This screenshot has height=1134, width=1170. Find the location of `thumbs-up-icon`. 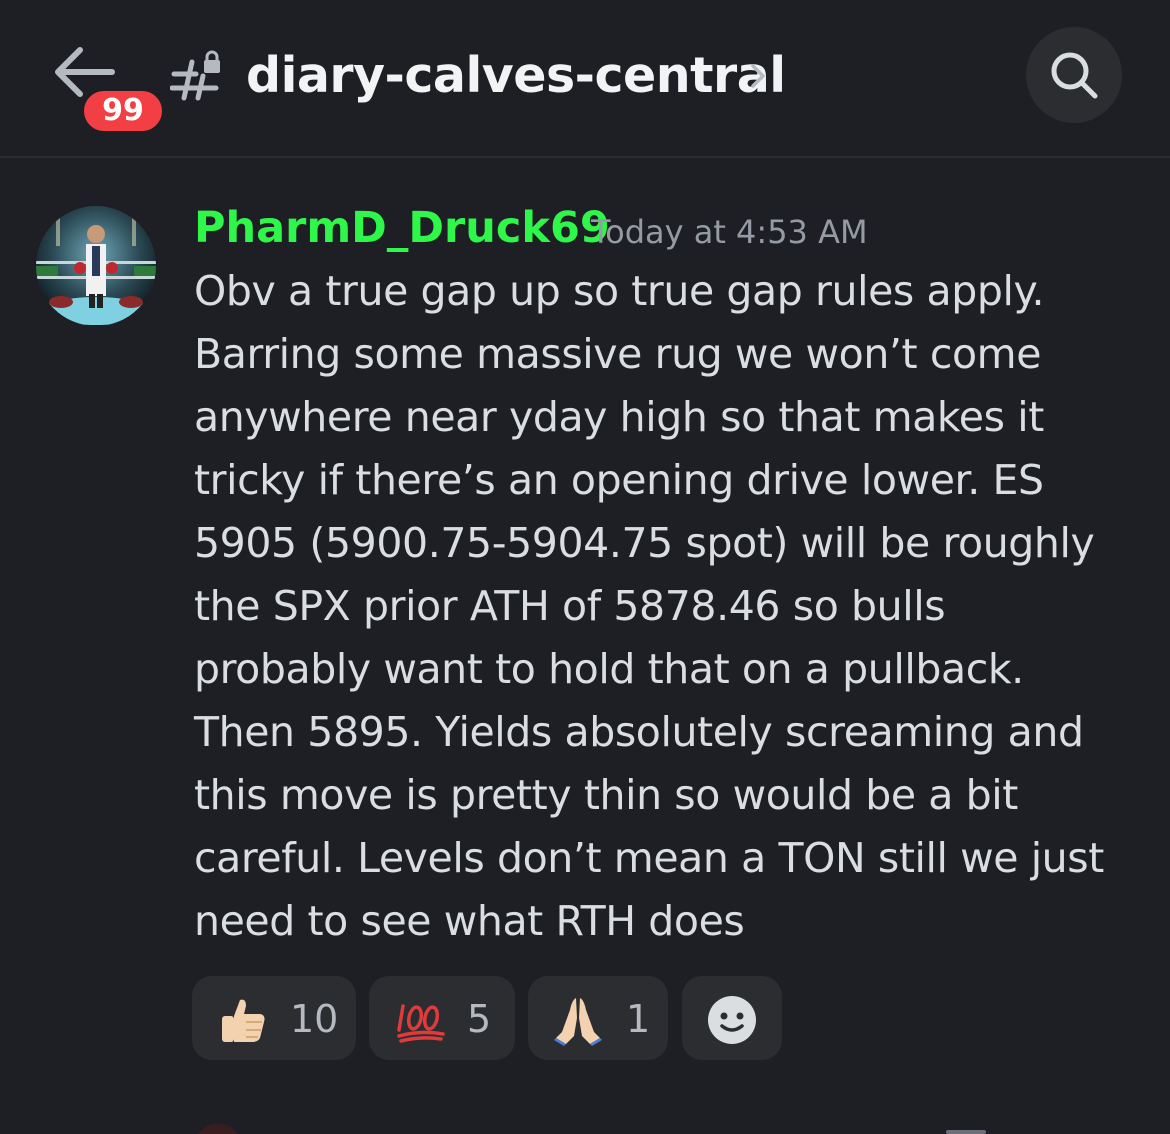

thumbs-up-icon is located at coordinates (243, 1020).